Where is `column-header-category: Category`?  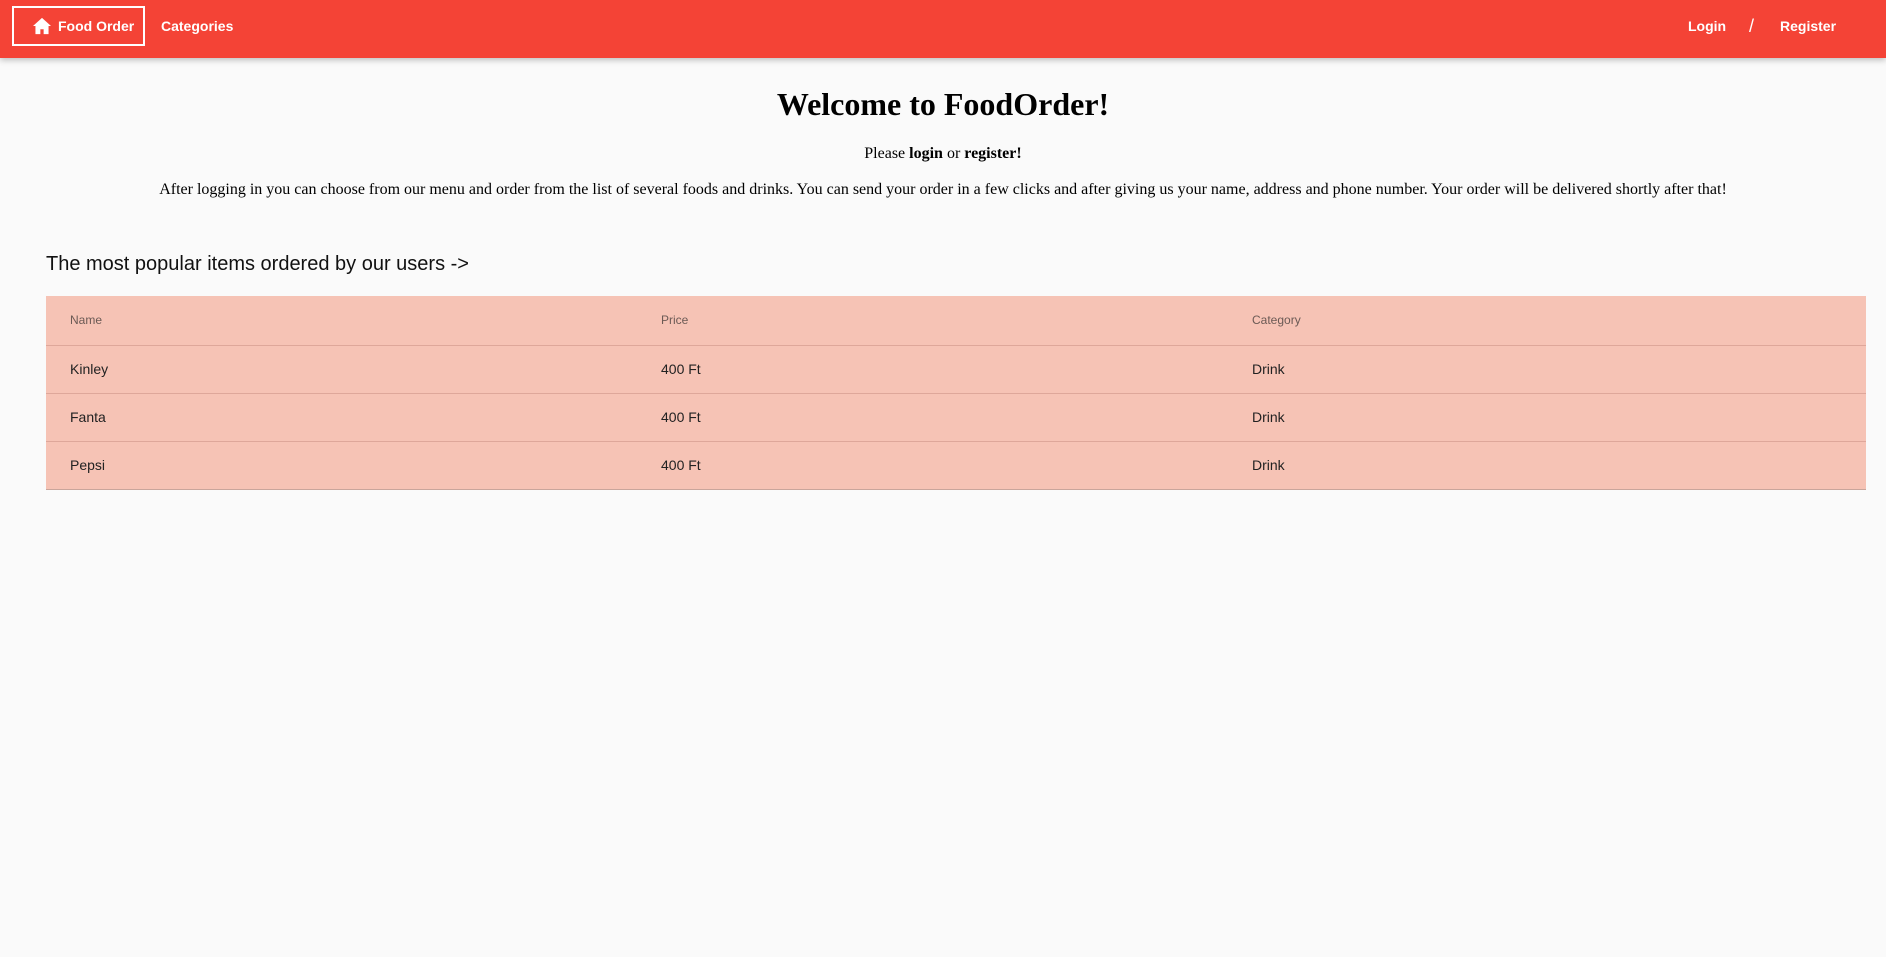 column-header-category: Category is located at coordinates (1547, 321).